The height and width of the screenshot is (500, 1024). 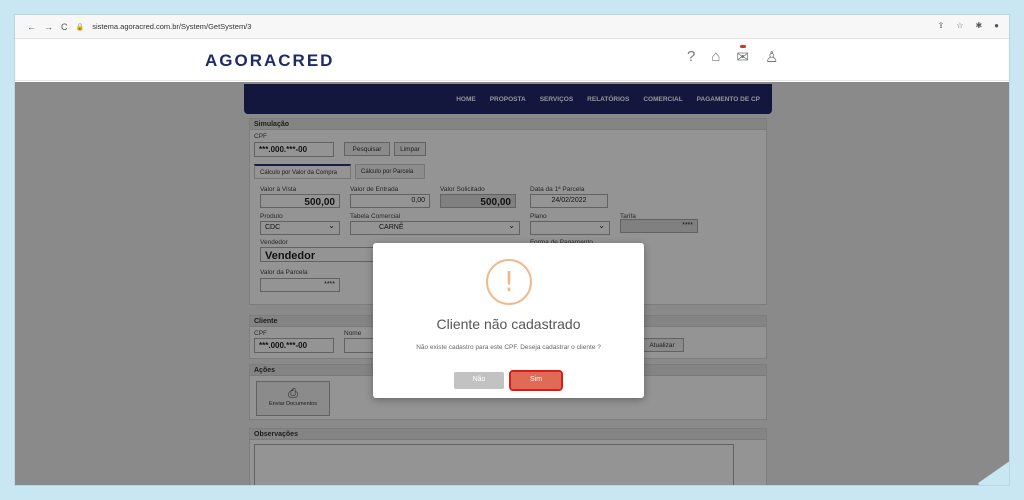 I want to click on forward-button: →, so click(x=48, y=27).